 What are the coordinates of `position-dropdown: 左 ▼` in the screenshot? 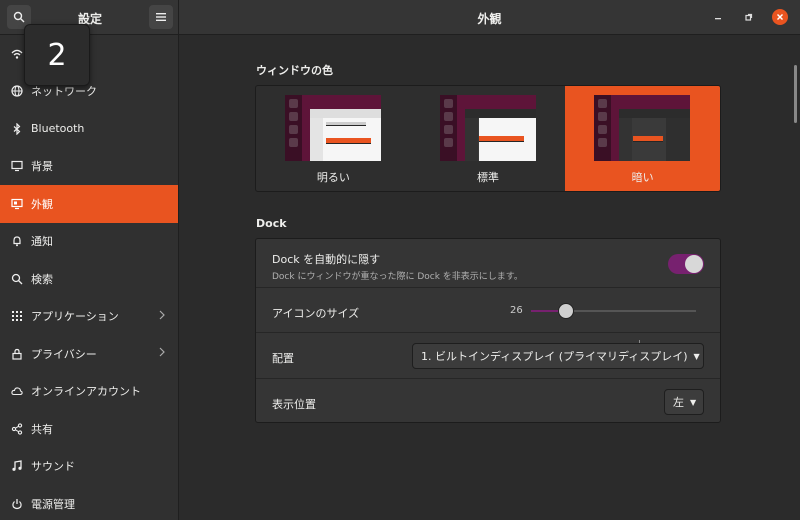 It's located at (684, 402).